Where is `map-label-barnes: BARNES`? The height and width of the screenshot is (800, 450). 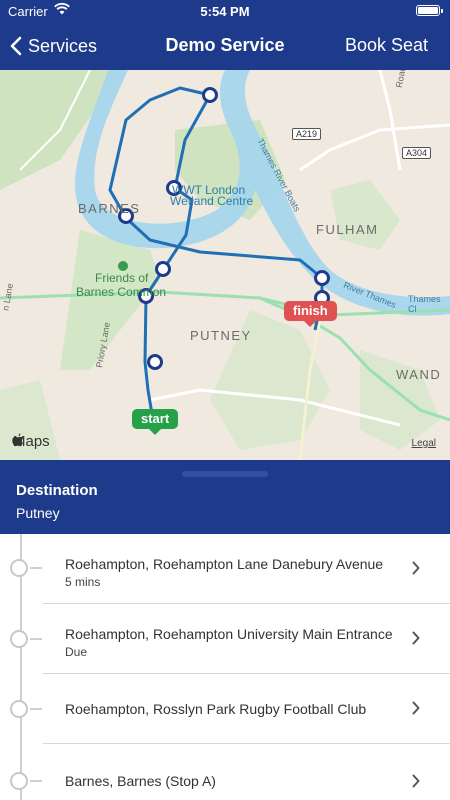 map-label-barnes: BARNES is located at coordinates (109, 208).